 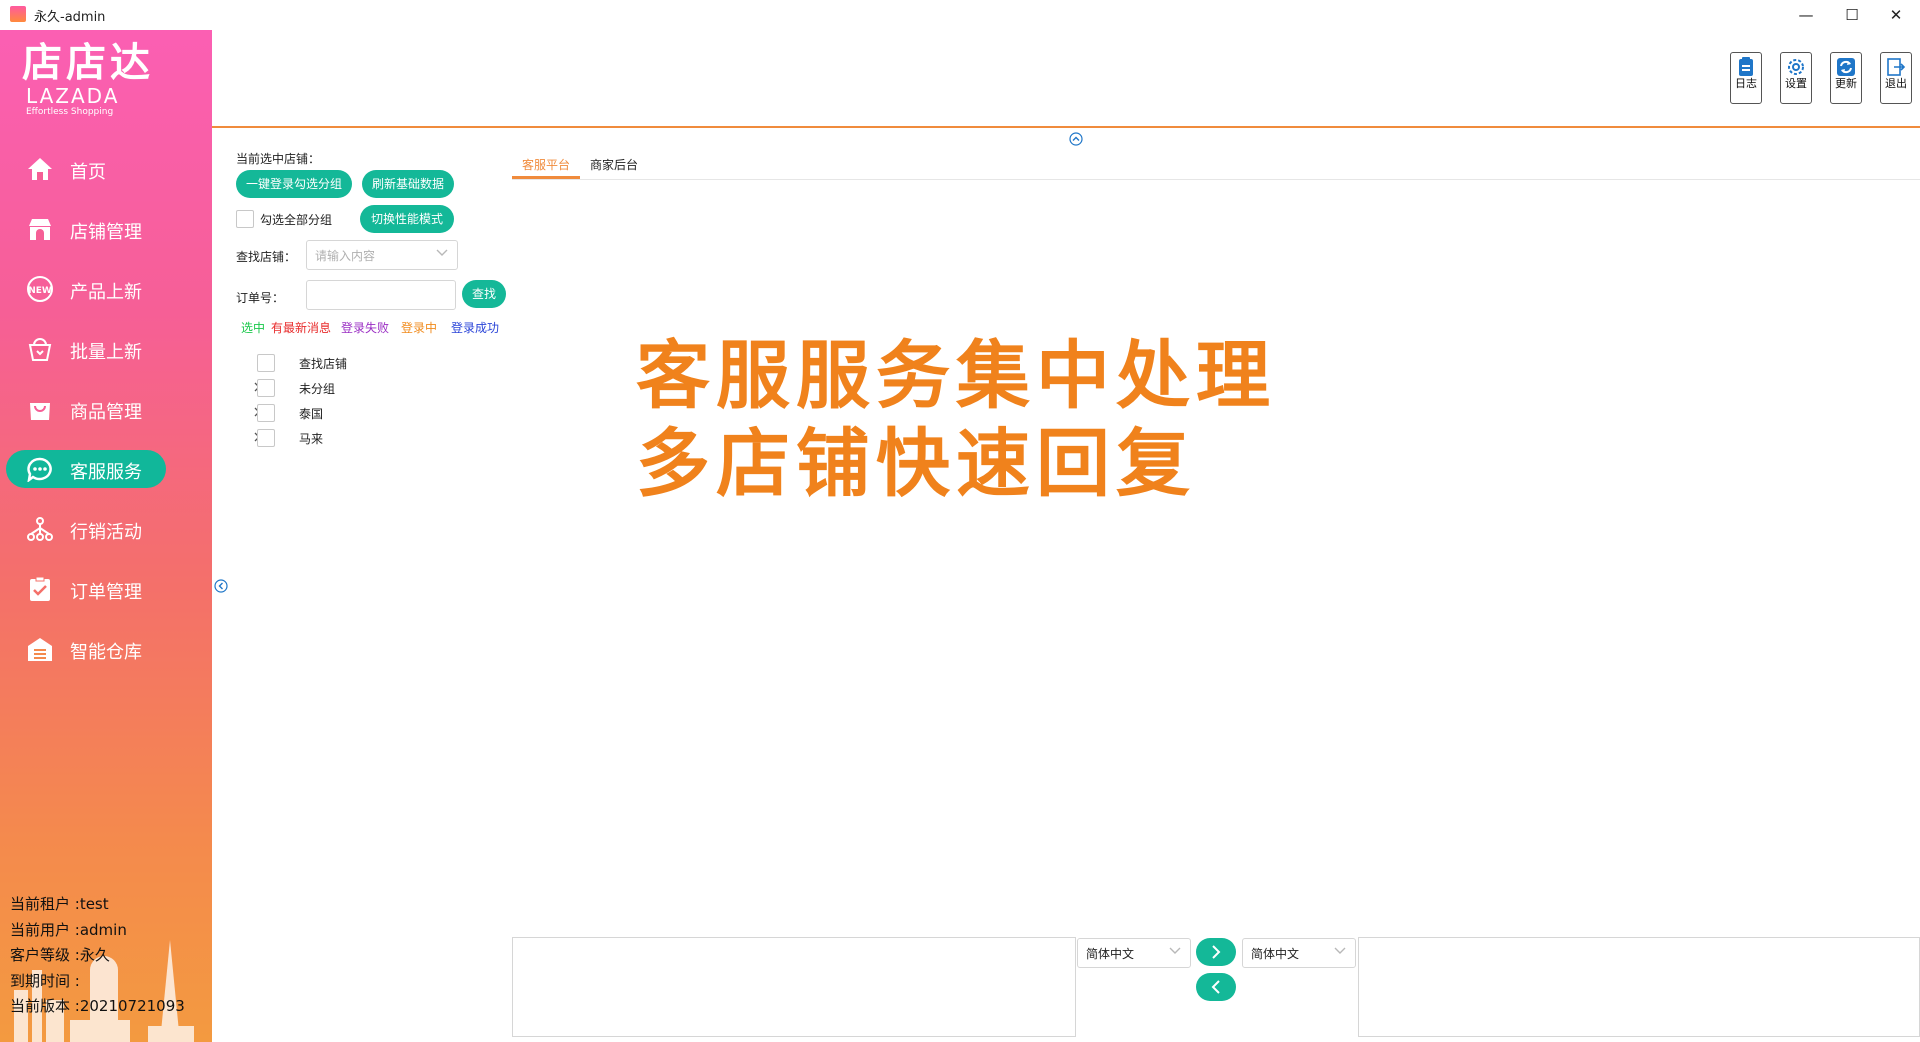 I want to click on legend-new-message: 有最新消息, so click(x=301, y=328).